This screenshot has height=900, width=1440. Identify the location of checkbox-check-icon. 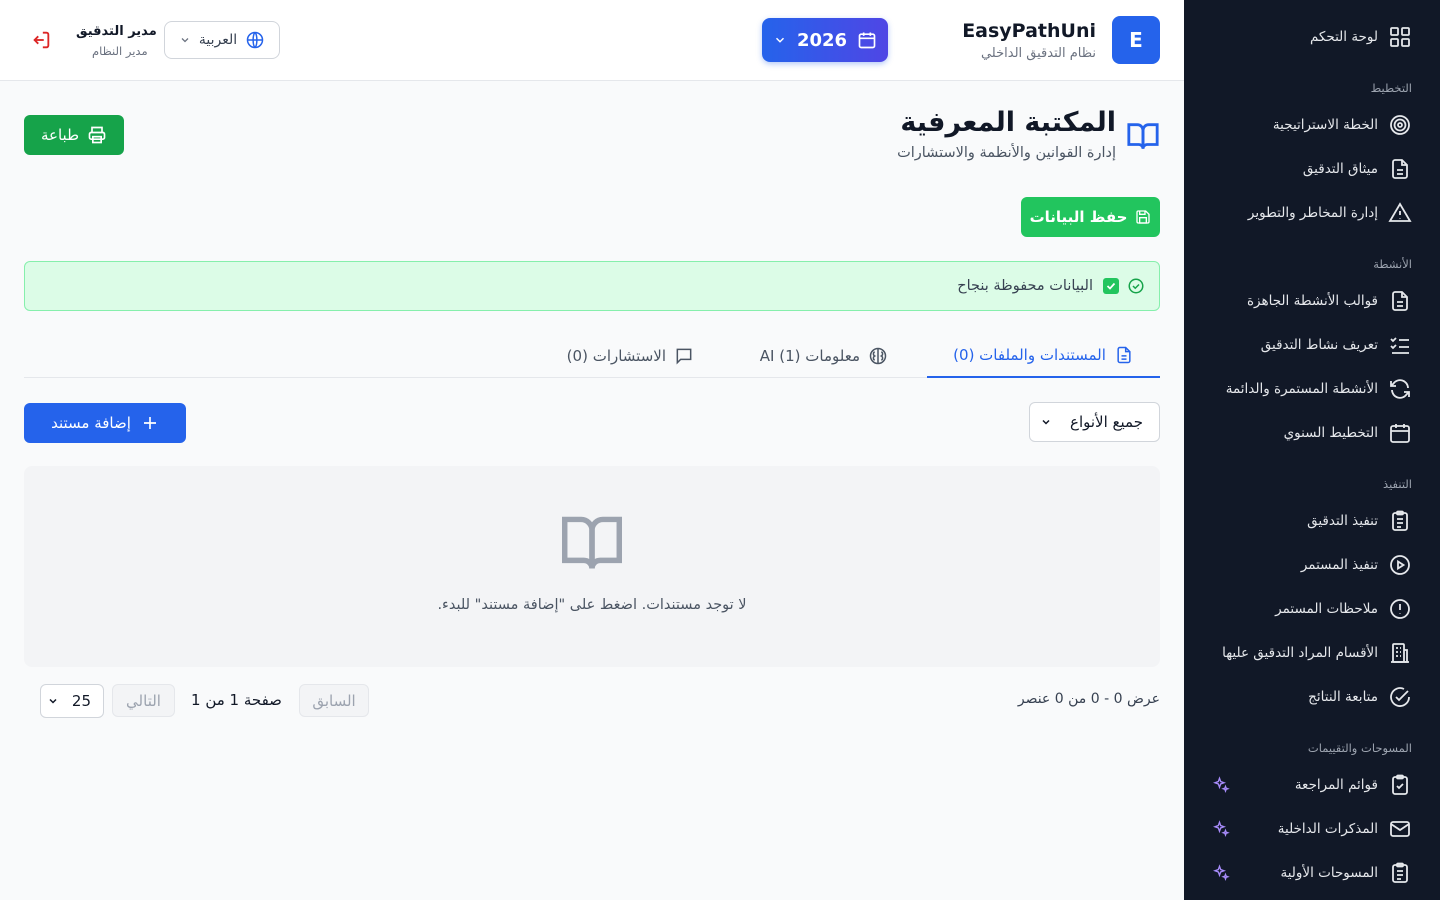
(1111, 286).